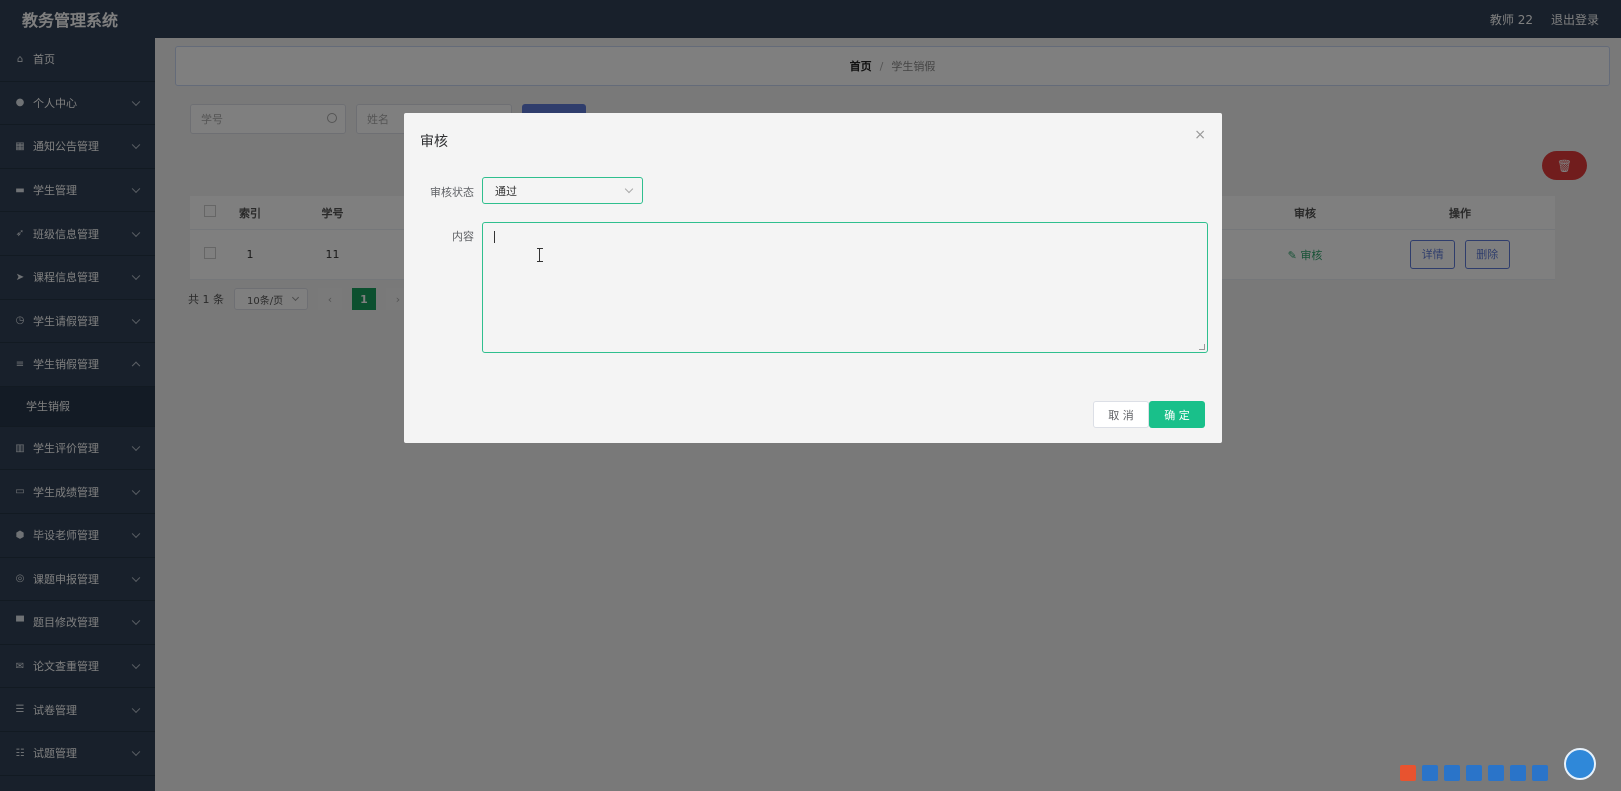 This screenshot has height=791, width=1621. Describe the element at coordinates (629, 189) in the screenshot. I see `chevron-down-icon` at that location.